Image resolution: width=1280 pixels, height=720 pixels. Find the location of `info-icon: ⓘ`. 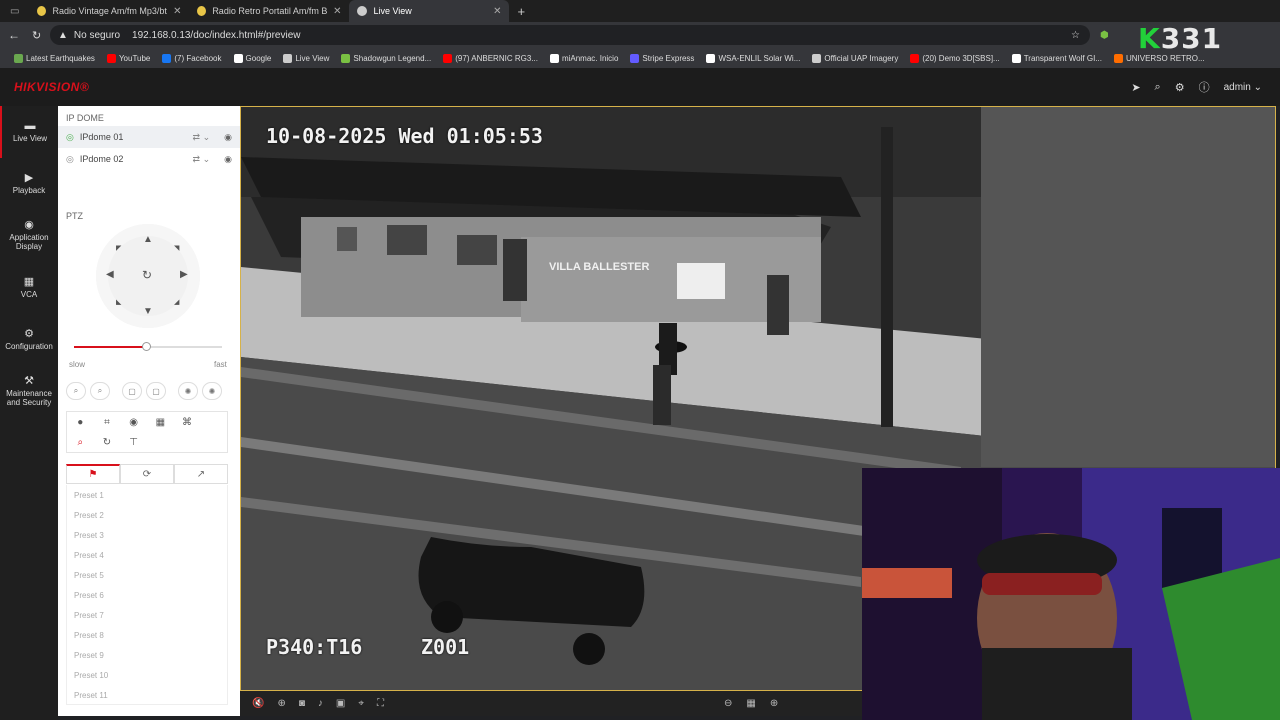

info-icon: ⓘ is located at coordinates (1204, 87).